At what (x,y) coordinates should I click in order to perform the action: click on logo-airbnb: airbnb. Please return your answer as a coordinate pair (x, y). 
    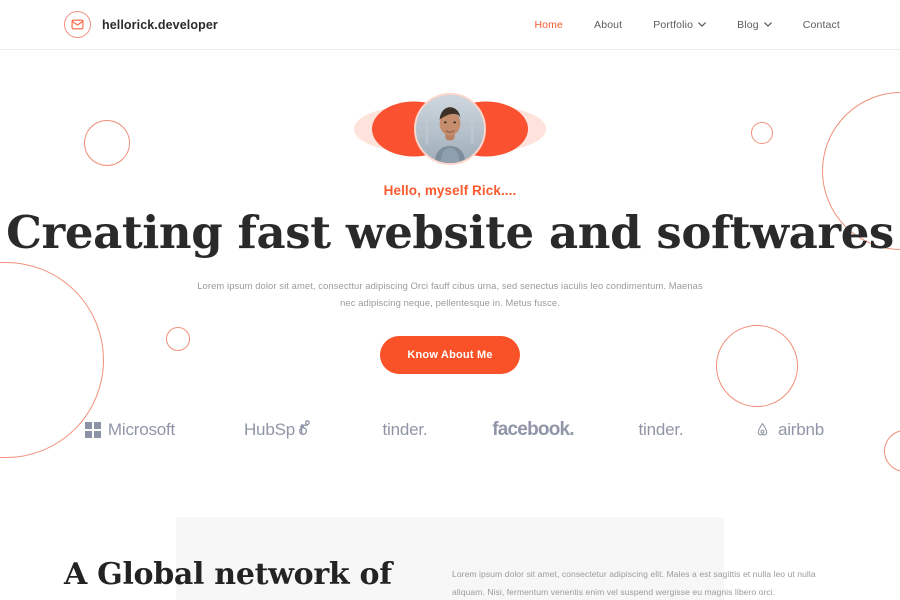
    Looking at the image, I should click on (789, 430).